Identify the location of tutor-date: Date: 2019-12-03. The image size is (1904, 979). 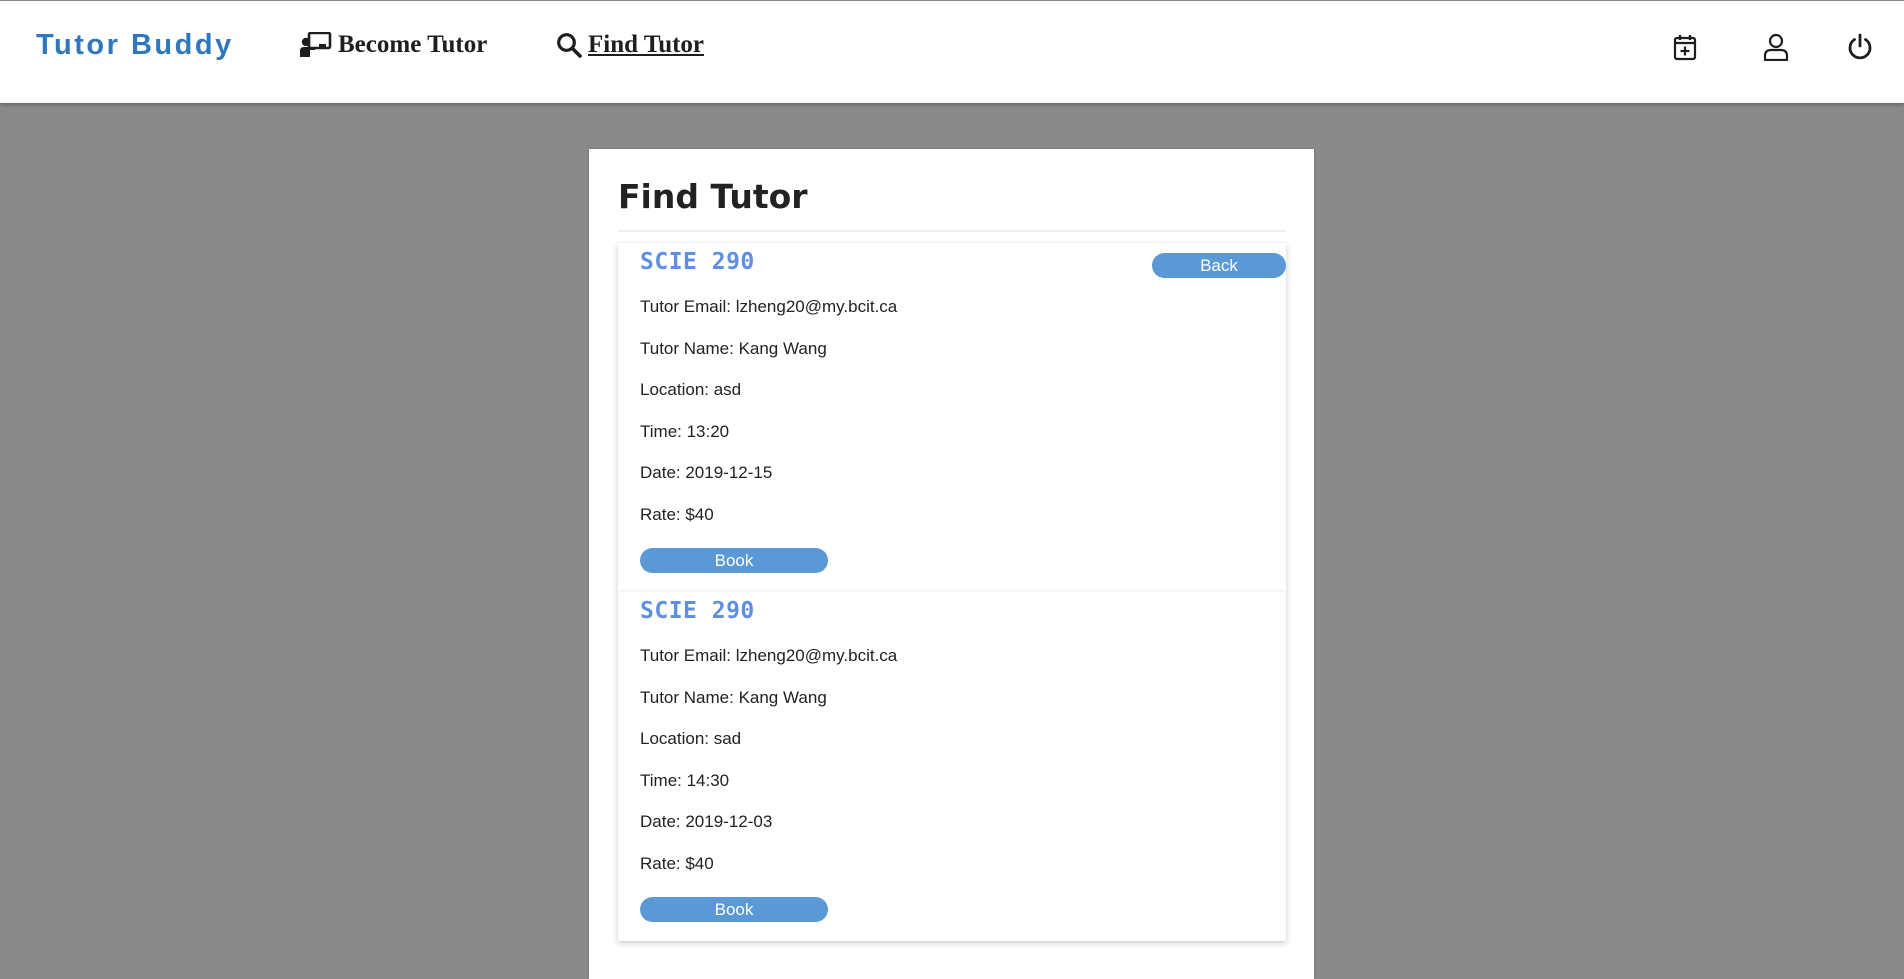
(706, 821).